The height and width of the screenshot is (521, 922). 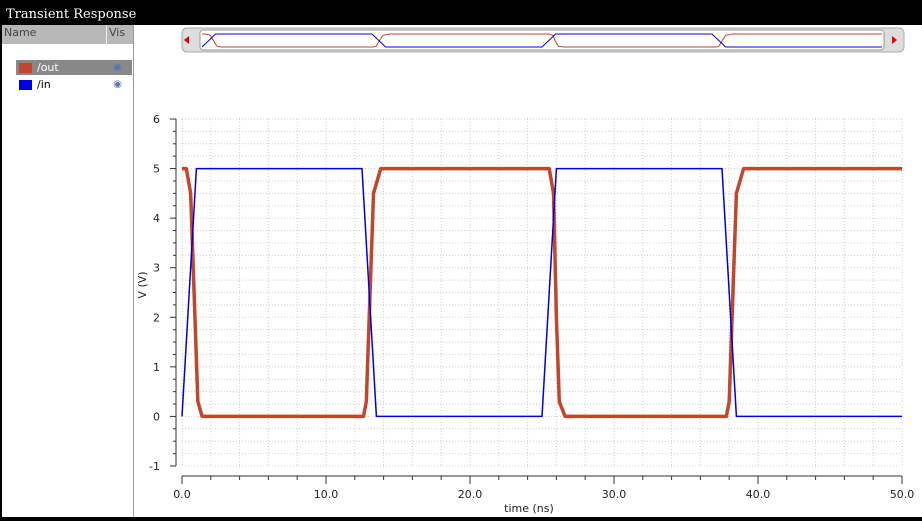 I want to click on legend-item-in: /in ◉, so click(x=74, y=84).